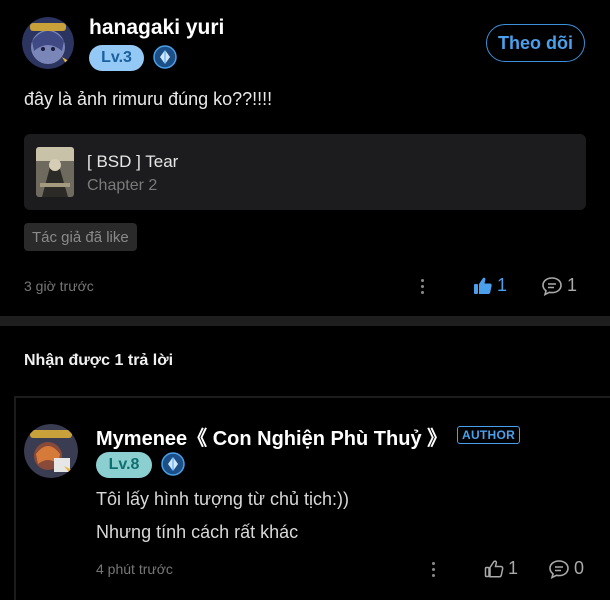 This screenshot has height=600, width=610. What do you see at coordinates (122, 185) in the screenshot?
I see `chapter-label: Chapter 2` at bounding box center [122, 185].